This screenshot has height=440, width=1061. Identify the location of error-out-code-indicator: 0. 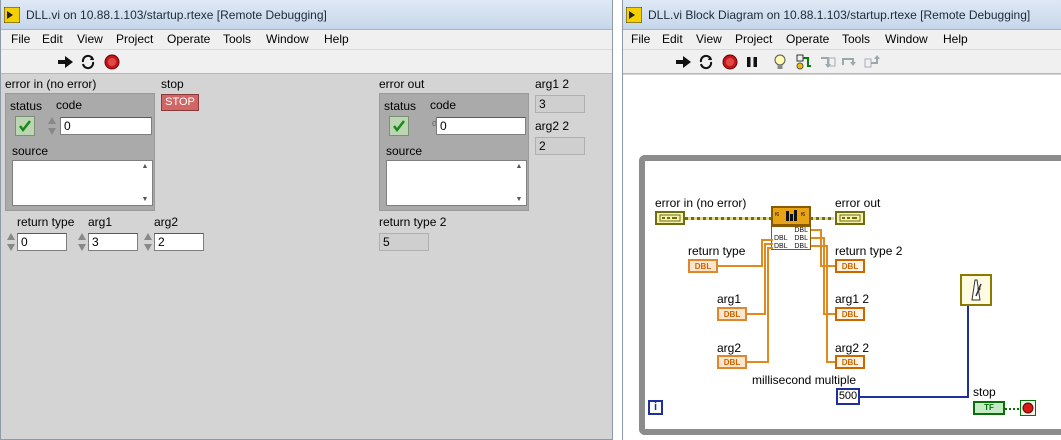
(481, 126).